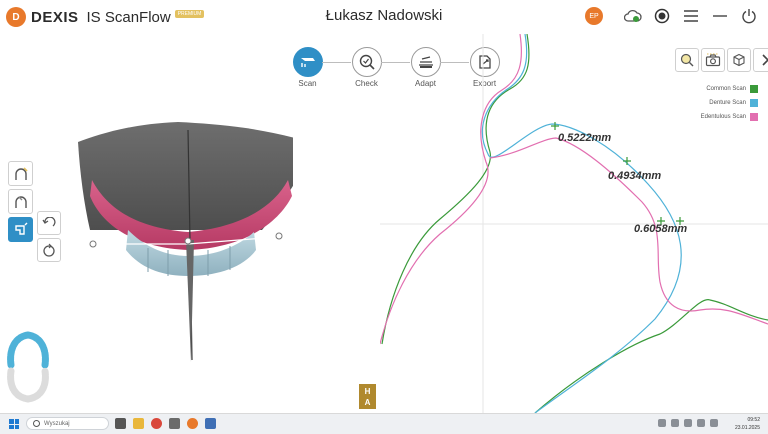  Describe the element at coordinates (210, 423) in the screenshot. I see `viewer-icon` at that location.